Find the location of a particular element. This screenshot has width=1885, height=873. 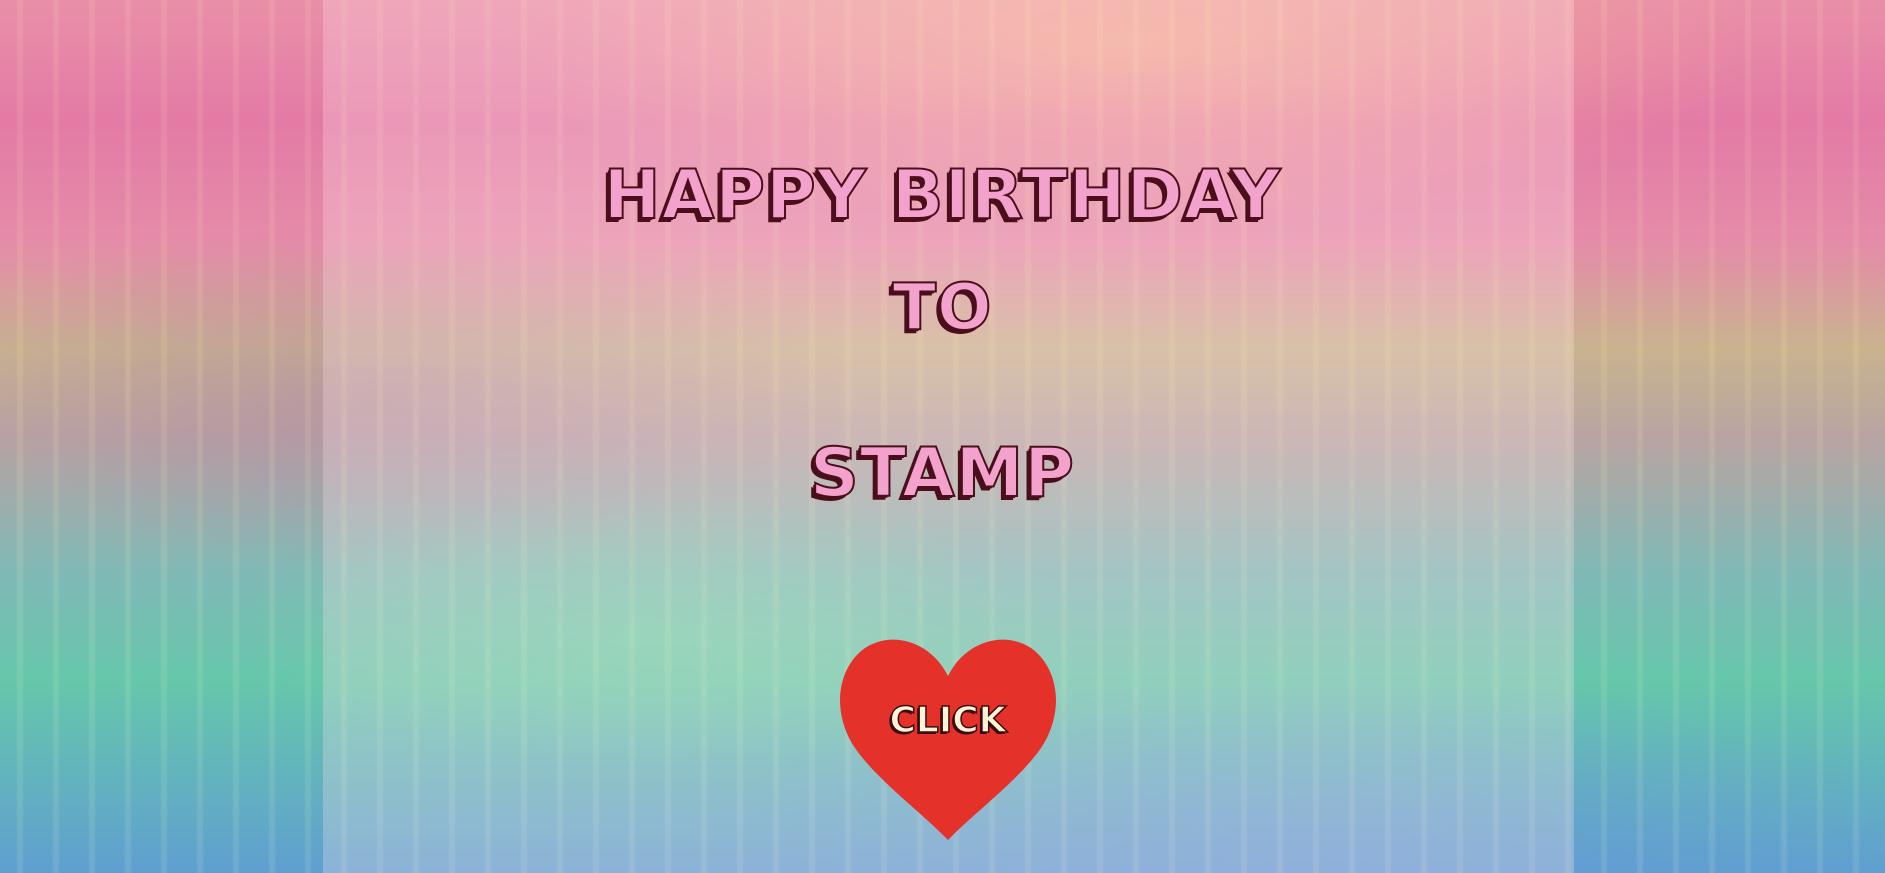

greeting-title: HAPPY BIRTHDAY is located at coordinates (942, 195).